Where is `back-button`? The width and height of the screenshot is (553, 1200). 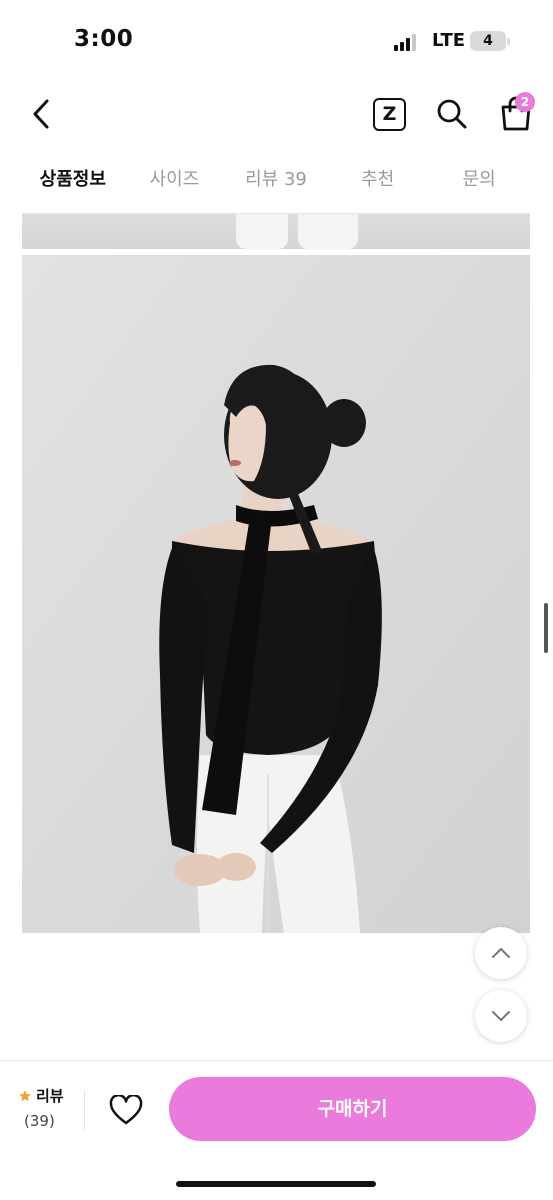 back-button is located at coordinates (41, 114).